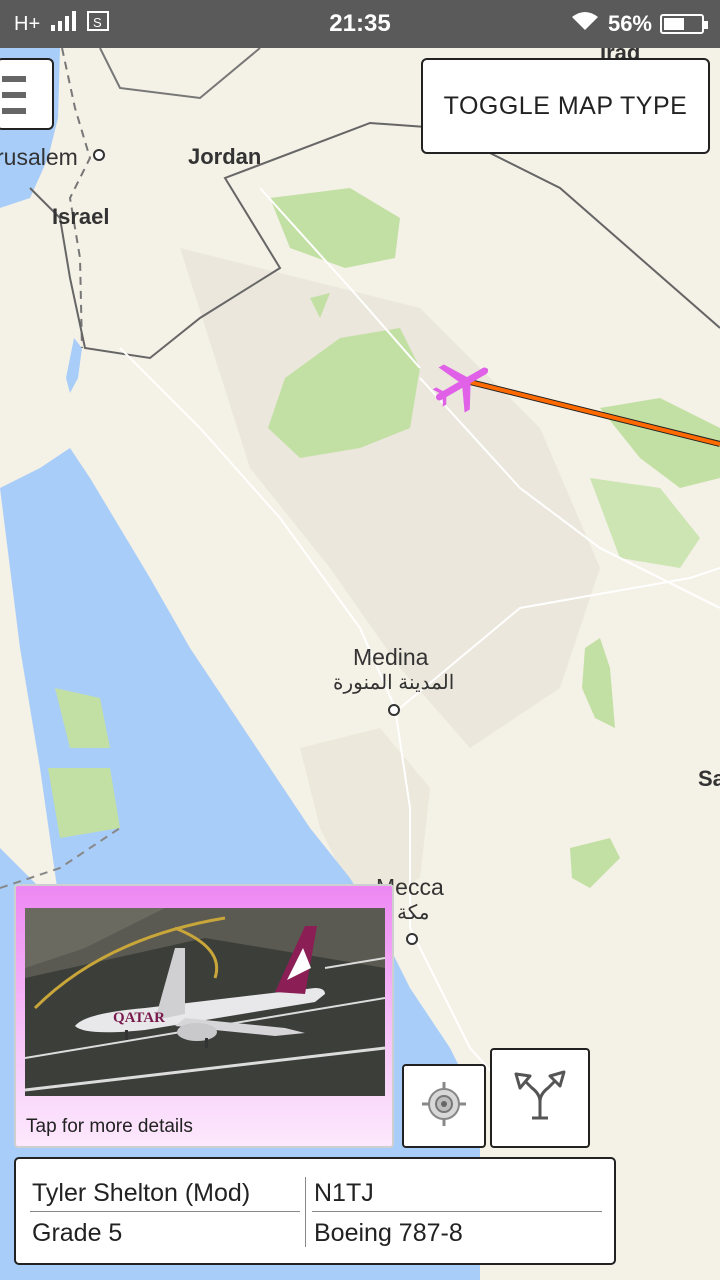 The height and width of the screenshot is (1280, 720). What do you see at coordinates (81, 216) in the screenshot?
I see `map-label-israel: Israel` at bounding box center [81, 216].